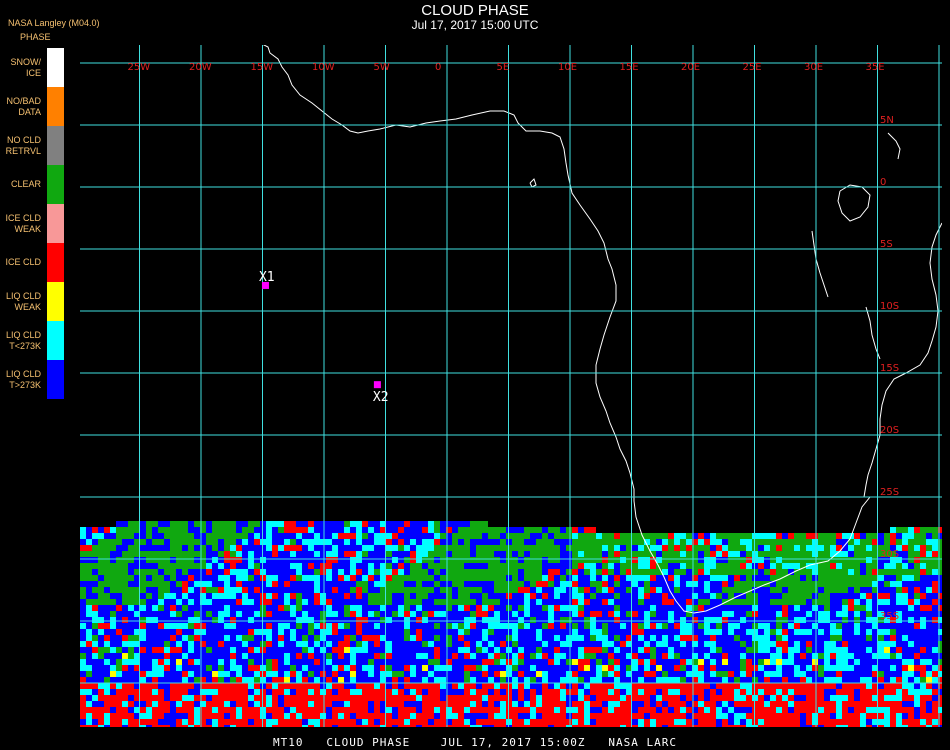 Image resolution: width=950 pixels, height=750 pixels. I want to click on legend-label: LIQ CLD WEAK, so click(23, 301).